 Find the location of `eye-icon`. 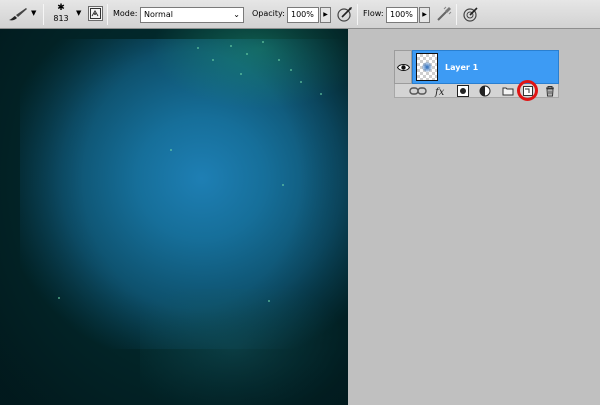

eye-icon is located at coordinates (403, 67).